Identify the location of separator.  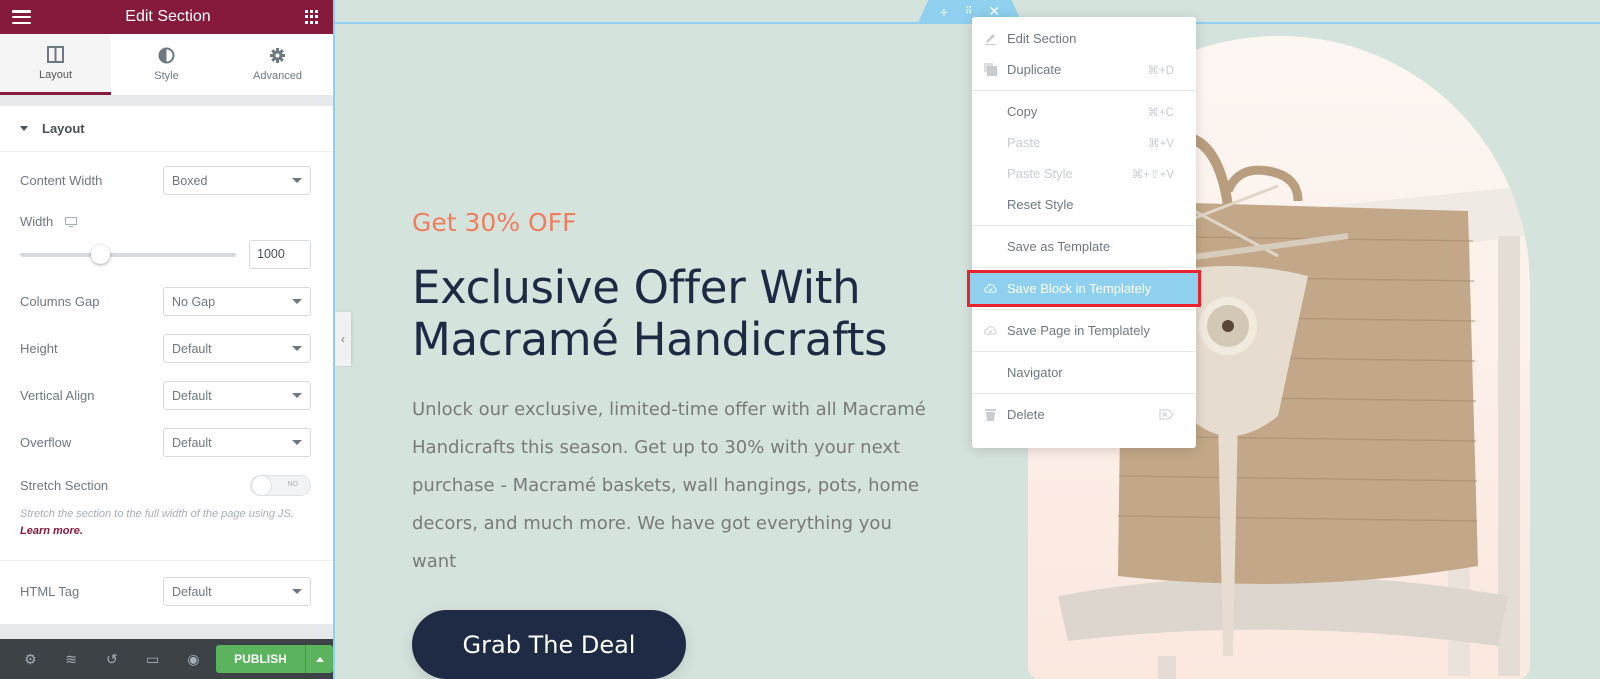
(166, 631).